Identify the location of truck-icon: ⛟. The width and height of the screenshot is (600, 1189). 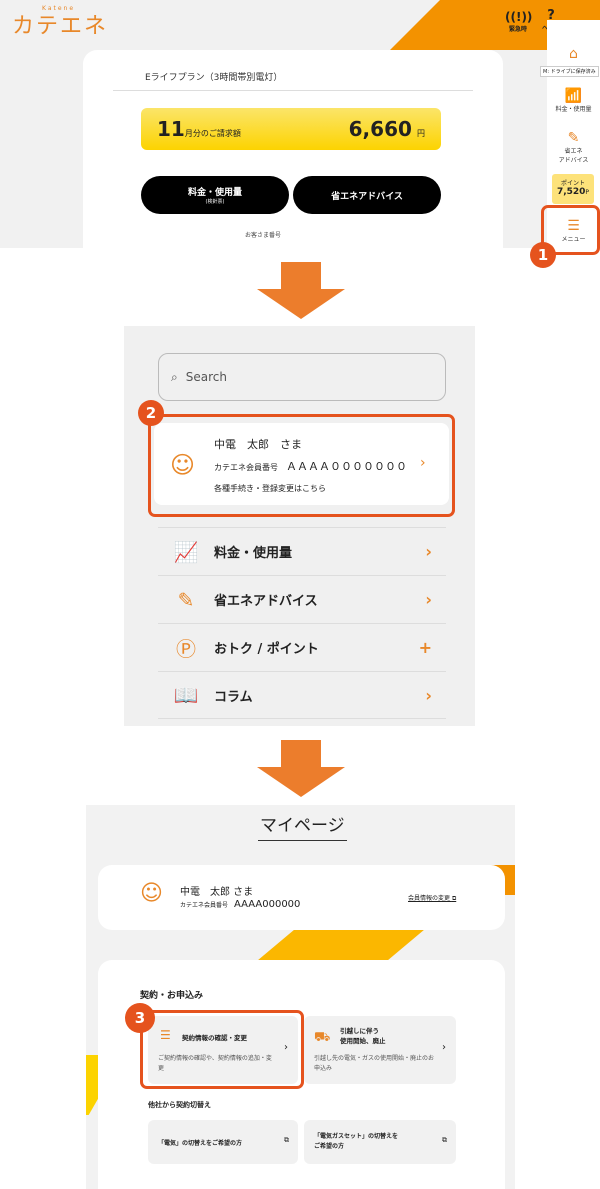
(322, 1037).